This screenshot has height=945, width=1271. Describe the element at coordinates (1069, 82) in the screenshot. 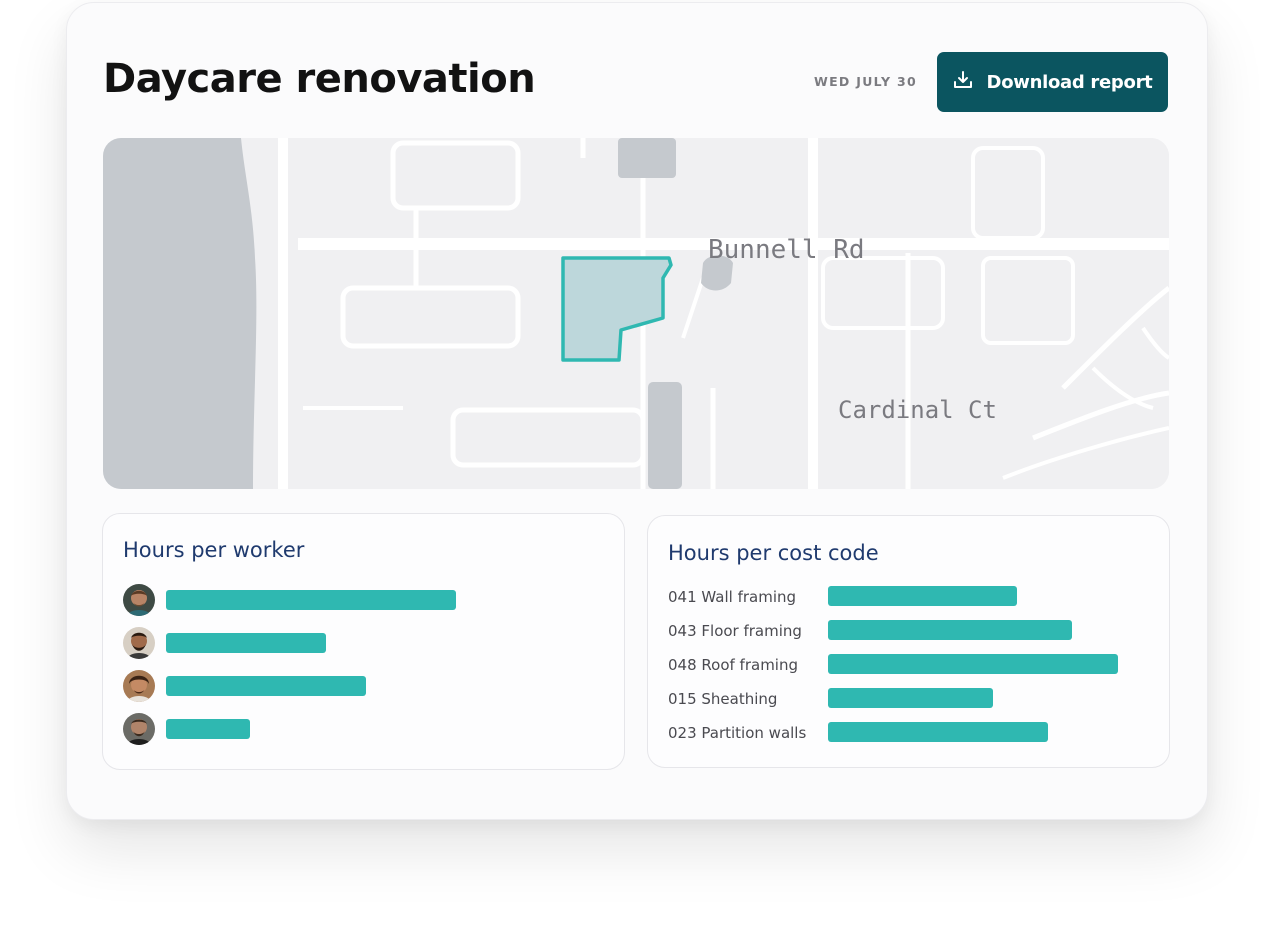

I see `download-report-label: Download report` at that location.